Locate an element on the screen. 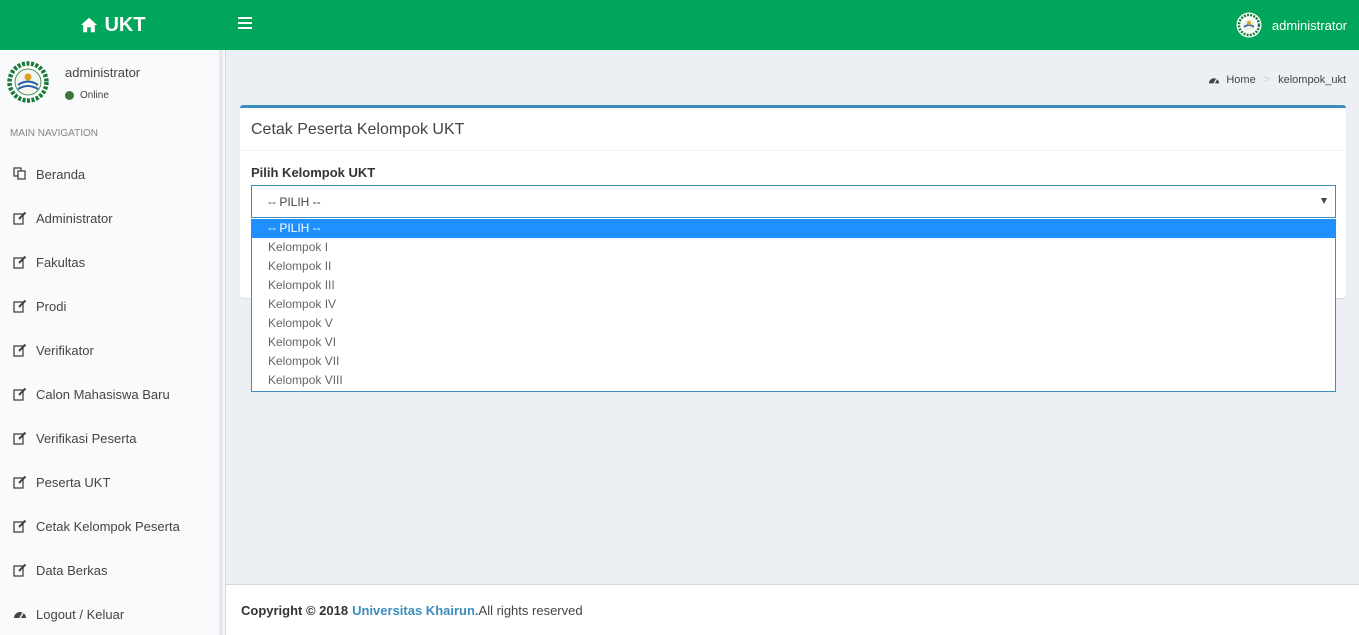  breadcrumb: Home > kelompok_ukt is located at coordinates (1277, 80).